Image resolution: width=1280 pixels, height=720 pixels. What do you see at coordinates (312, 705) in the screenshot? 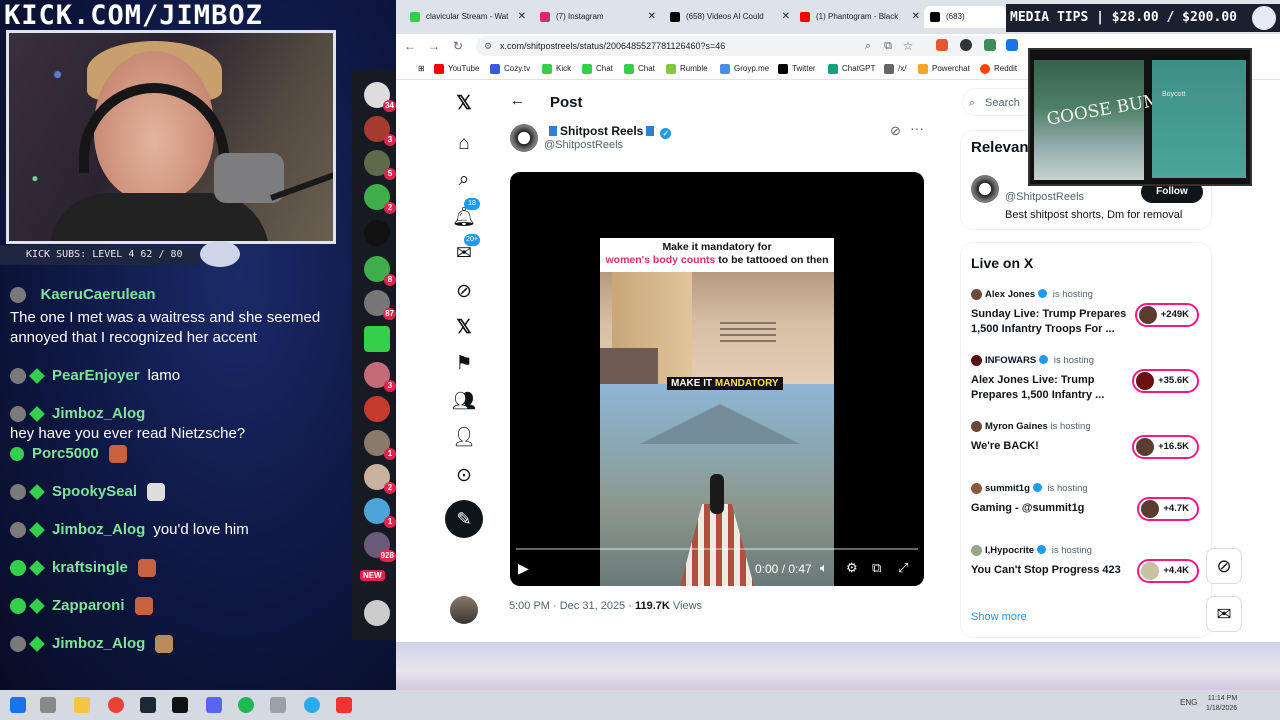
I see `telegram-icon` at bounding box center [312, 705].